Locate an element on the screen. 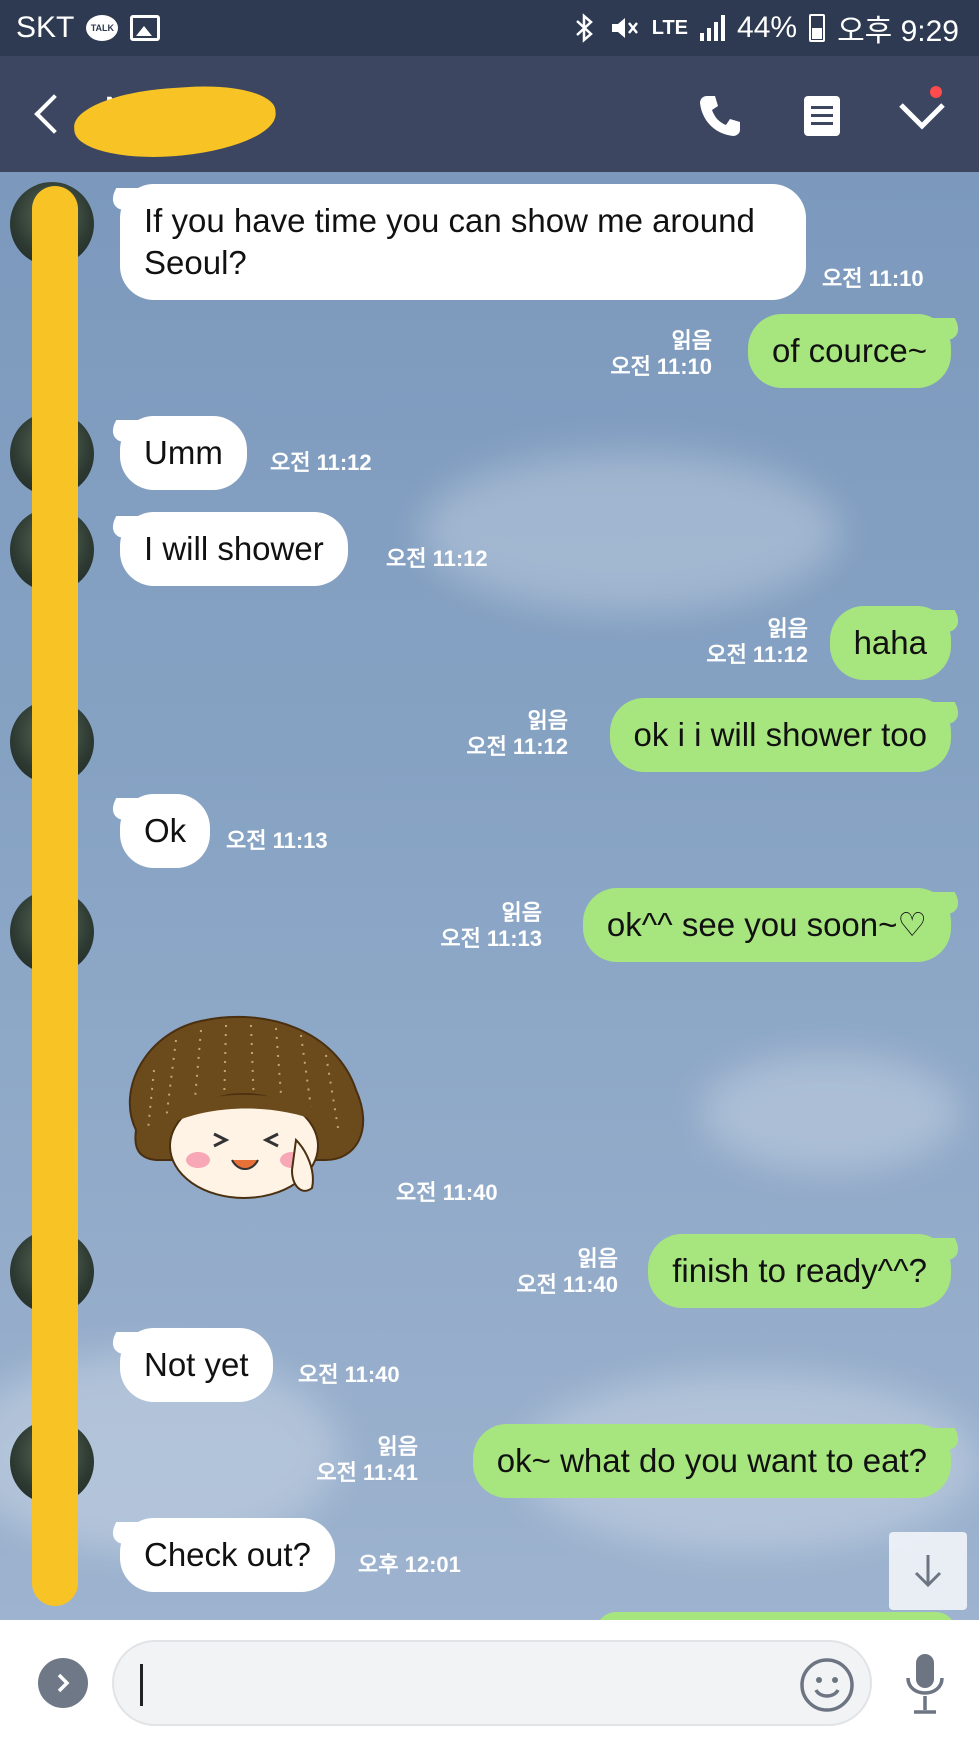 The width and height of the screenshot is (979, 1742). status-bar: SKT TALK LTE 44% 오후 9:29 is located at coordinates (489, 28).